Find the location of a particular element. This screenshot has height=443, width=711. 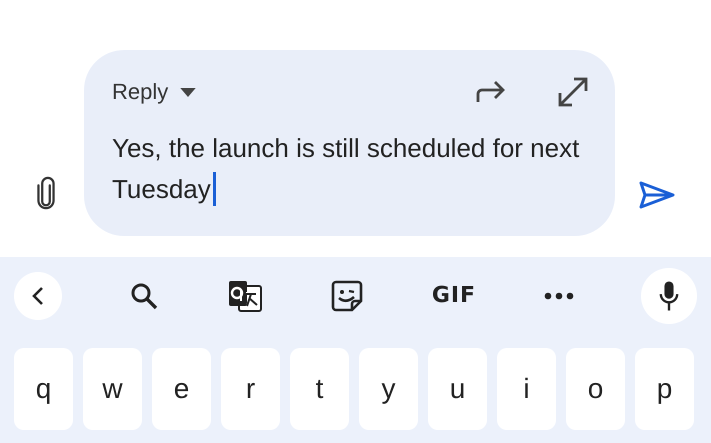

reply-dropdown: Reply is located at coordinates (154, 92).